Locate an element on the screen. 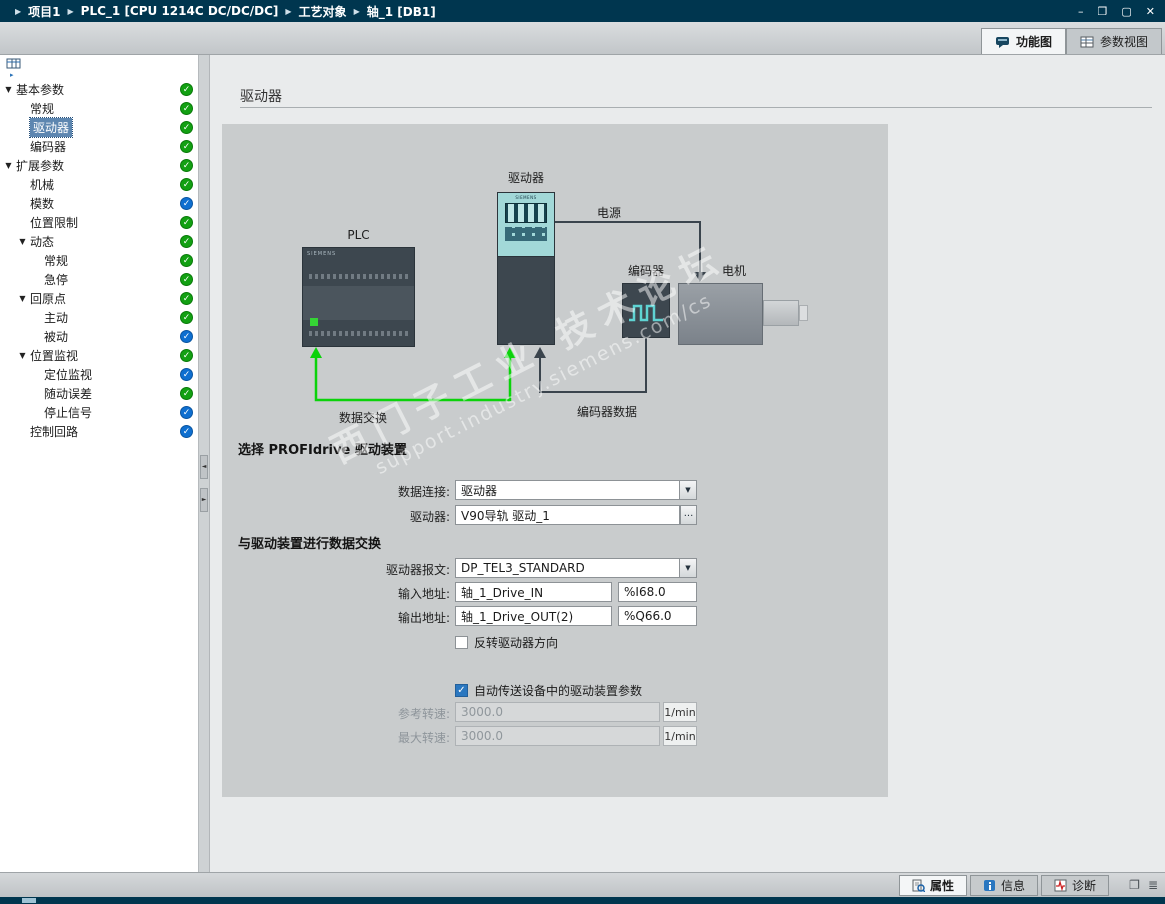 This screenshot has height=904, width=1165. tree-item-label: 随动误差 is located at coordinates (68, 394).